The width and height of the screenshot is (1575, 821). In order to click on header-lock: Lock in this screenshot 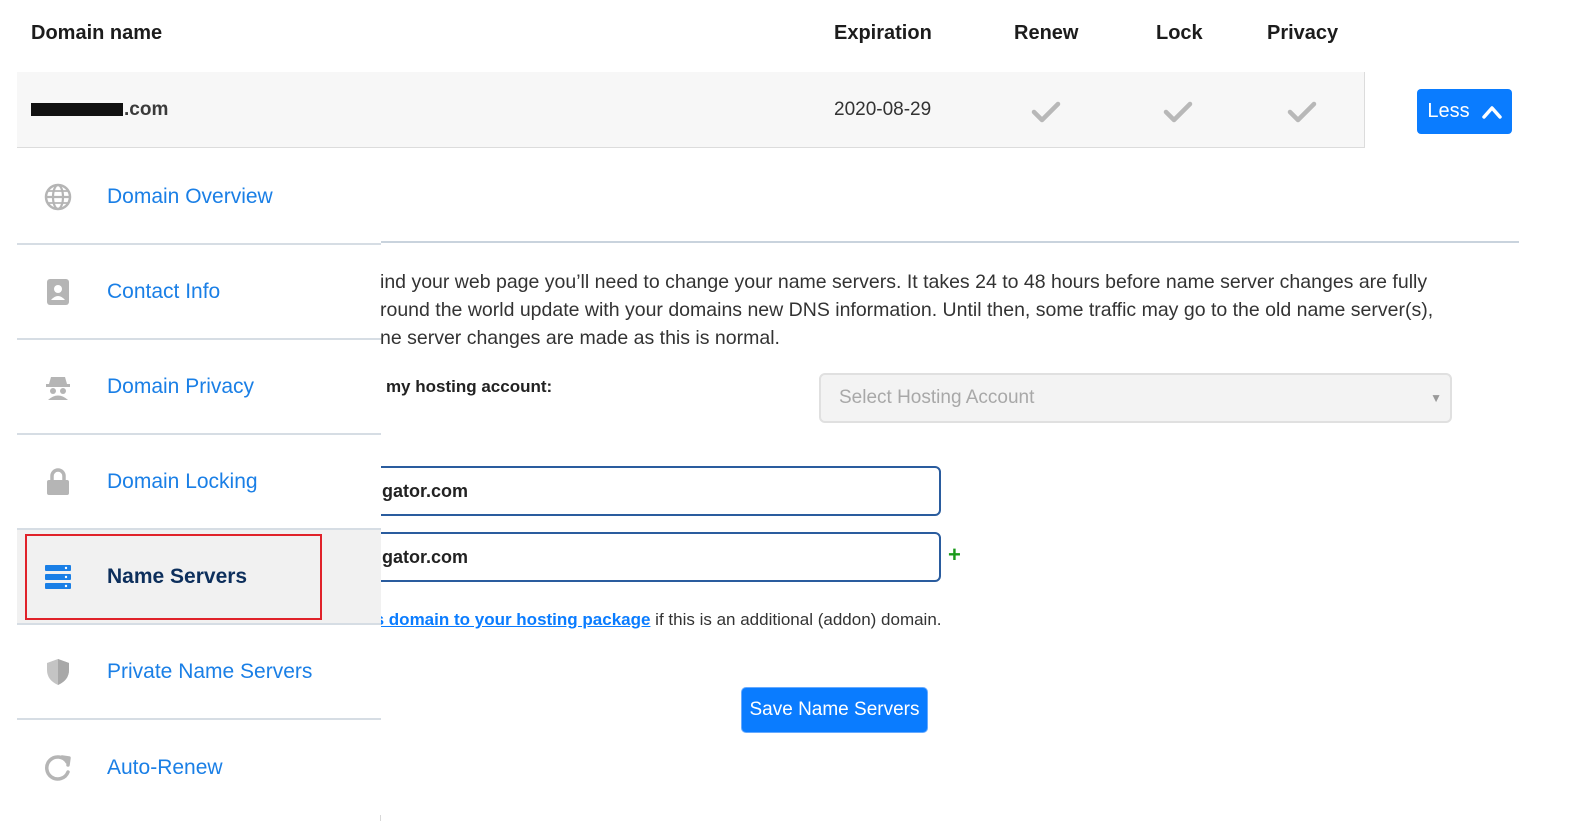, I will do `click(1179, 33)`.